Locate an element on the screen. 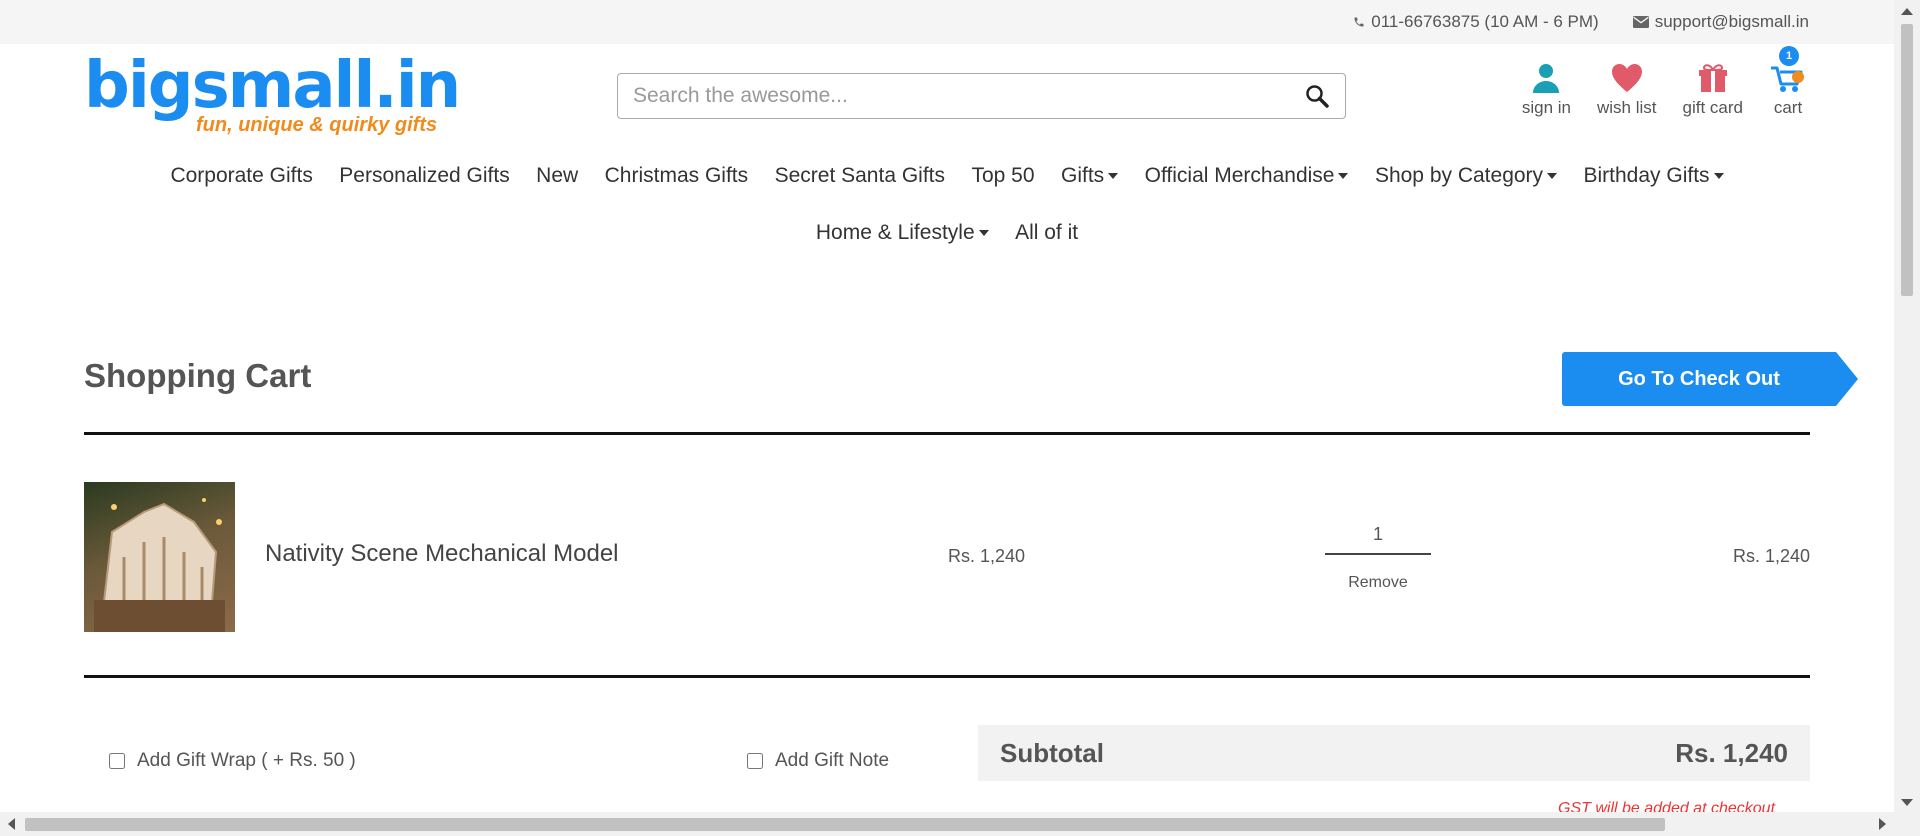  subtotal-value: Rs. 1,240 is located at coordinates (1731, 752).